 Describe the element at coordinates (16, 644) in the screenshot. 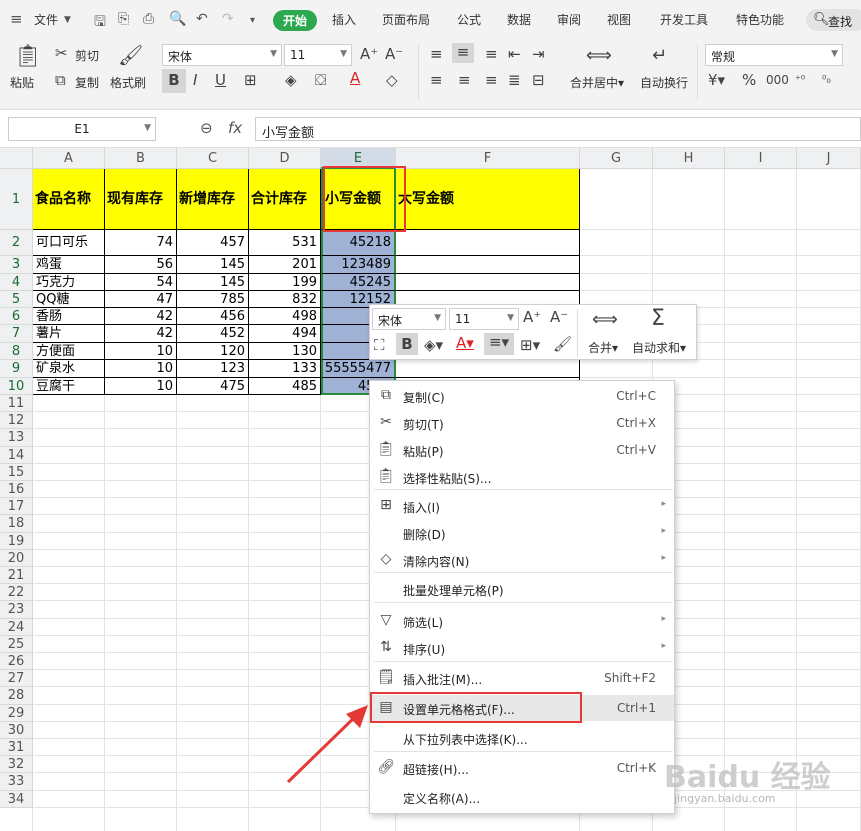

I see `row-header: 25` at that location.